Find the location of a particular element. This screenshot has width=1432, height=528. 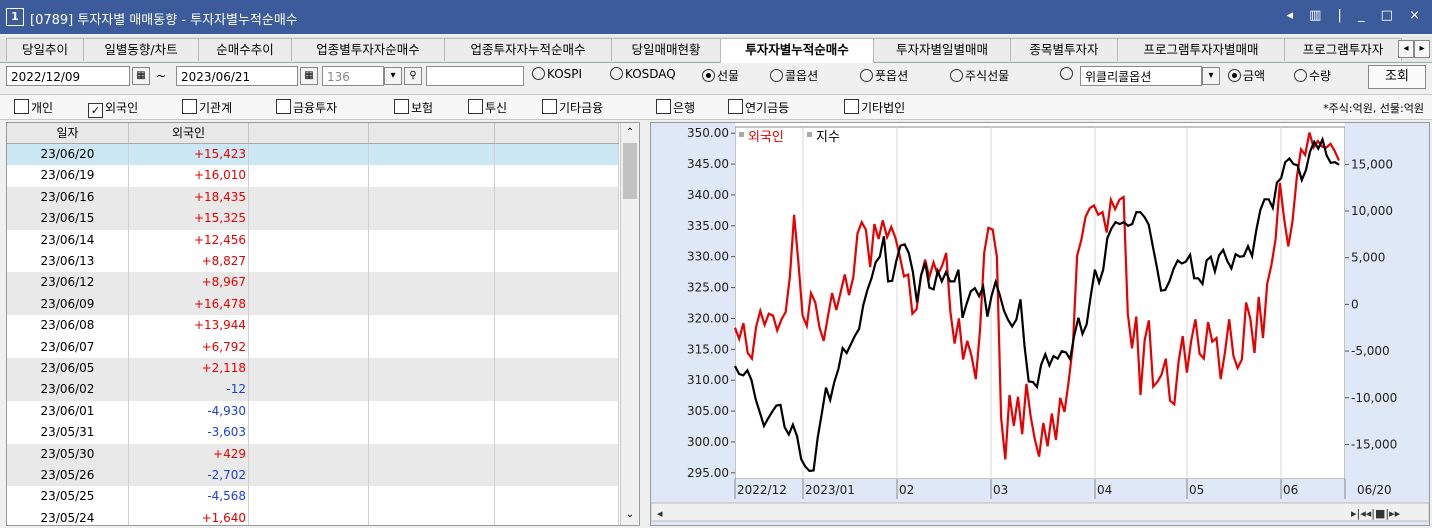

checkbox-other-corp: 기타법인 is located at coordinates (874, 107).